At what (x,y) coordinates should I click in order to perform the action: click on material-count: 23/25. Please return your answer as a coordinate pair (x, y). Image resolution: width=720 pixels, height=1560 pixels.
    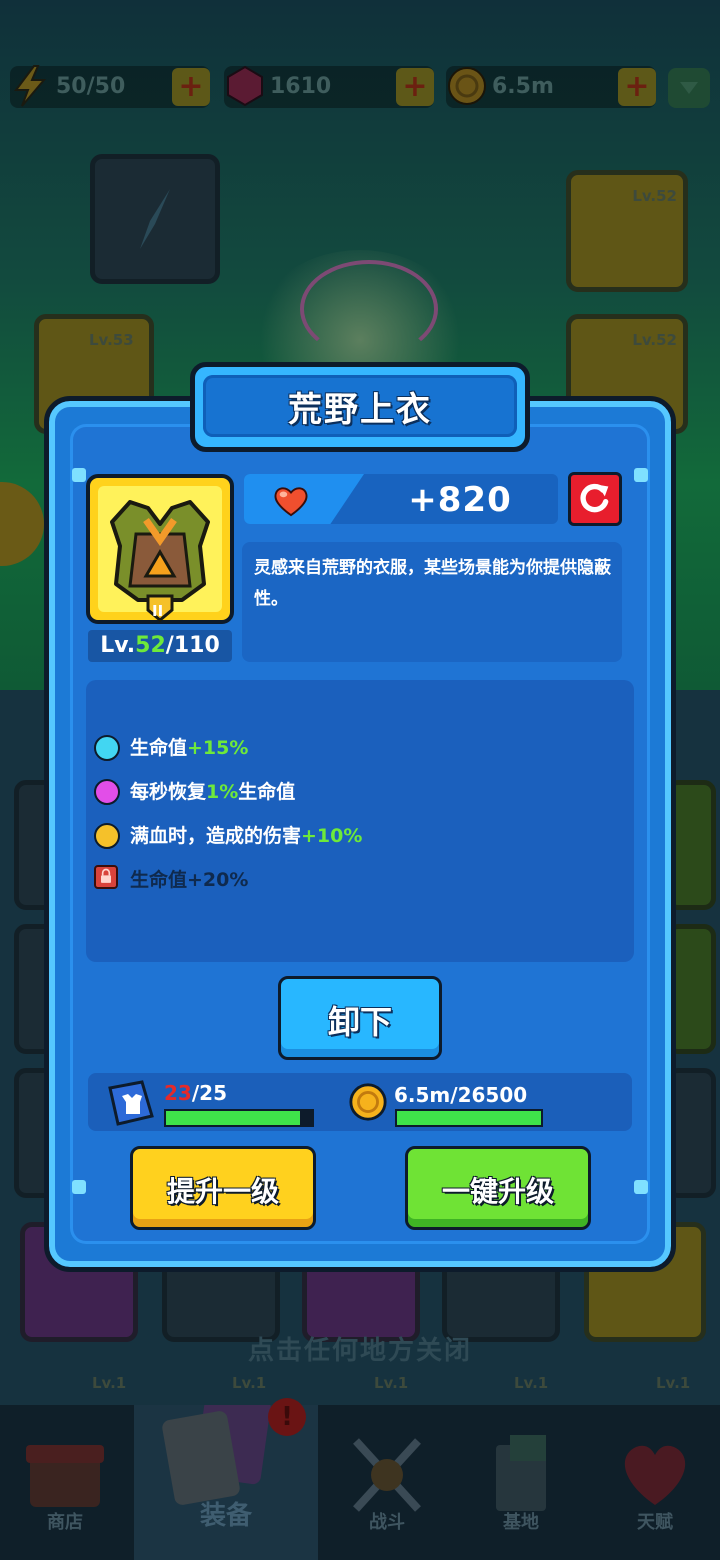
    Looking at the image, I should click on (195, 1093).